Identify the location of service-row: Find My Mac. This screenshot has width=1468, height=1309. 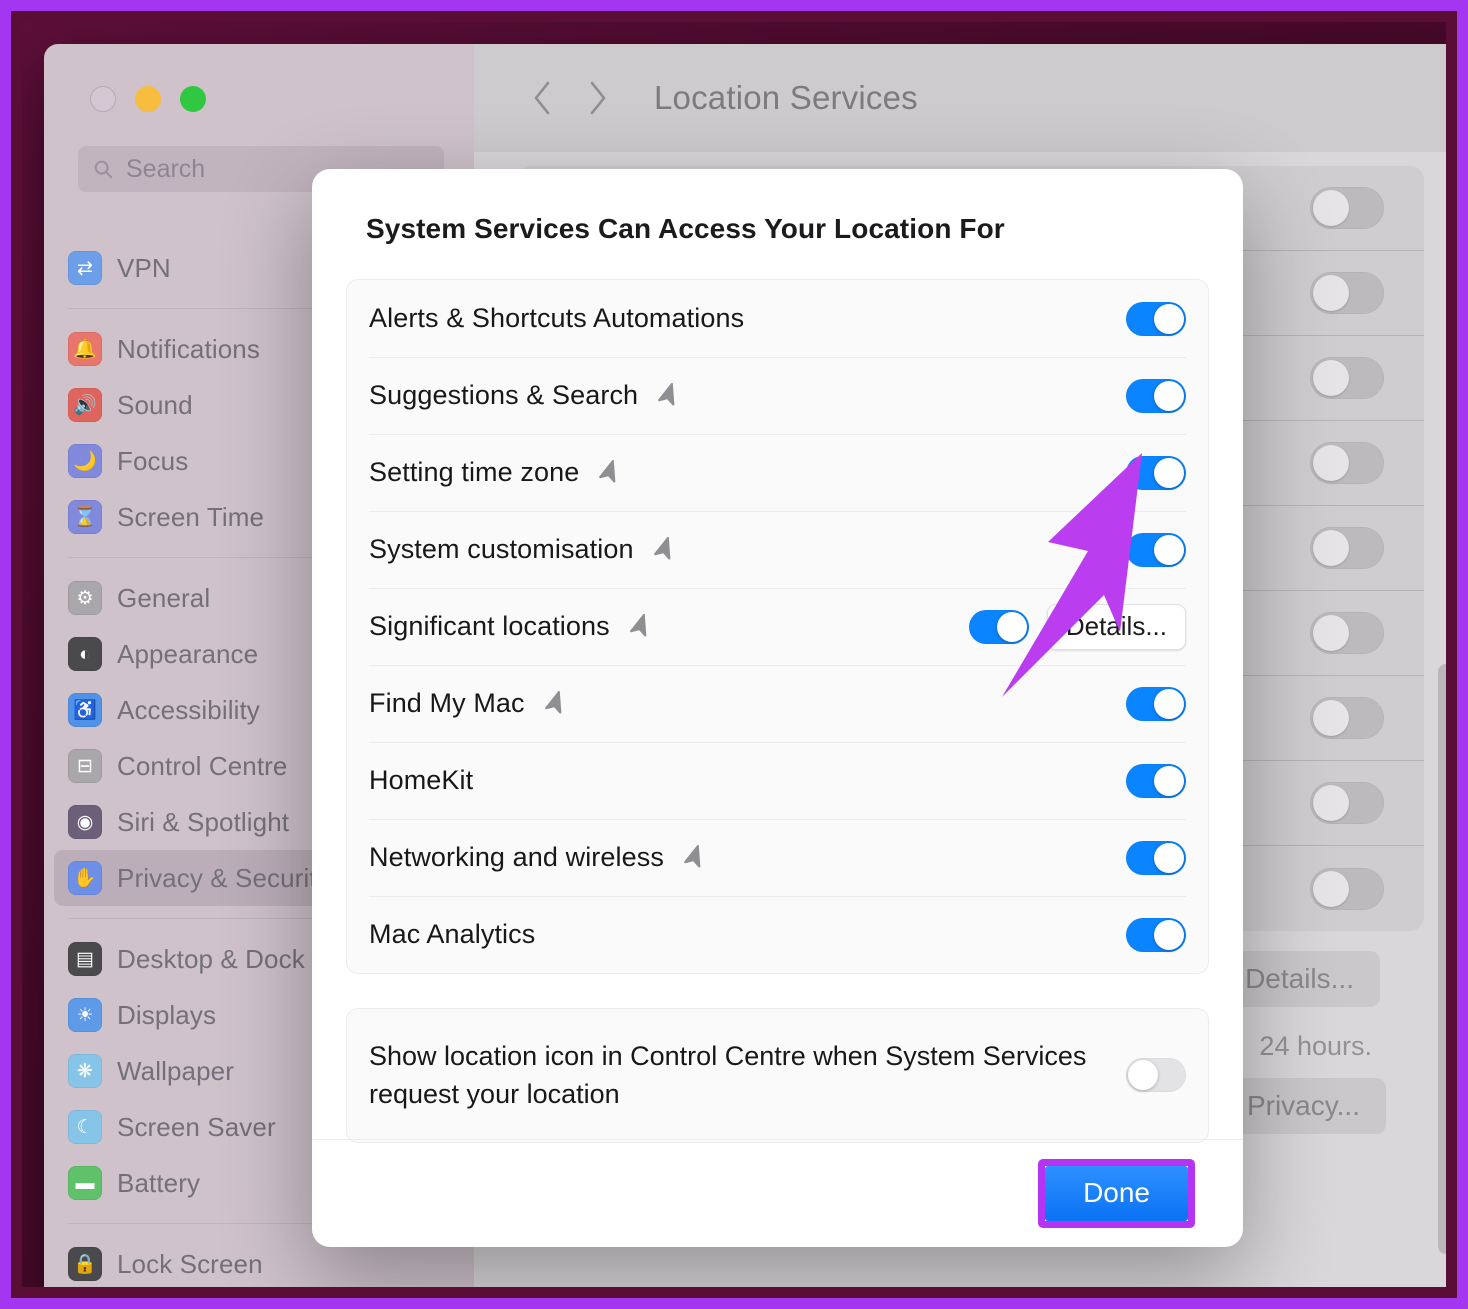
(777, 703).